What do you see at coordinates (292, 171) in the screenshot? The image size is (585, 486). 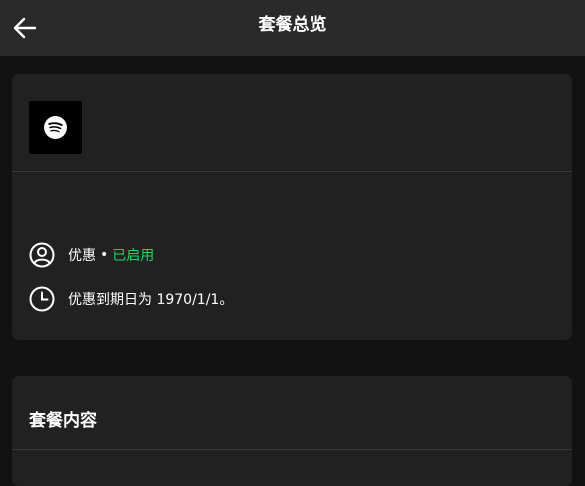 I see `card-divider` at bounding box center [292, 171].